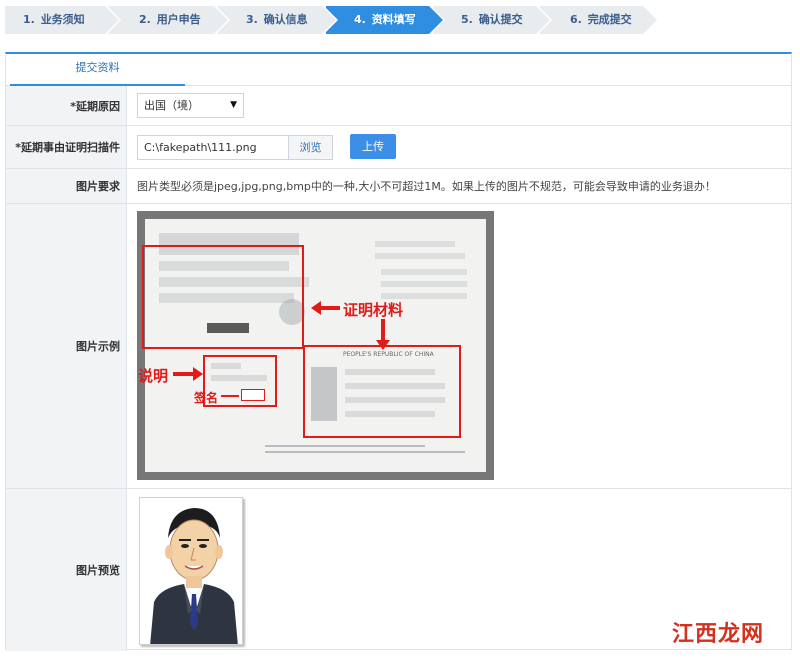 Image resolution: width=800 pixels, height=660 pixels. I want to click on step-label: 业务须知, so click(62, 19).